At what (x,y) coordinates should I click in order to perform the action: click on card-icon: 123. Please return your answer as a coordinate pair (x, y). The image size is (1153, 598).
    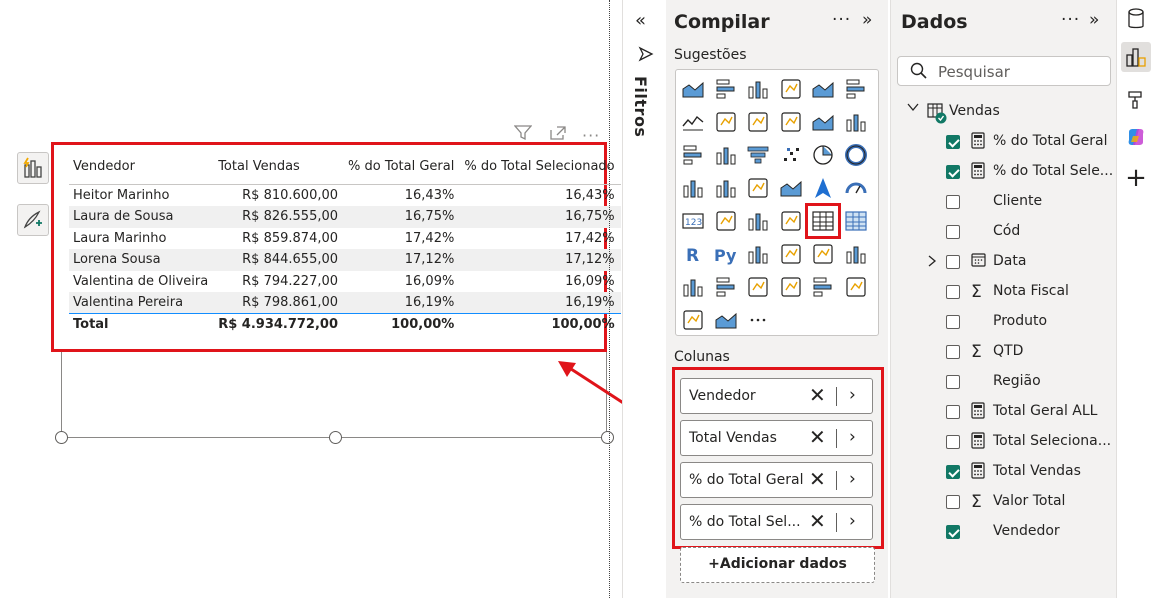
    Looking at the image, I should click on (693, 221).